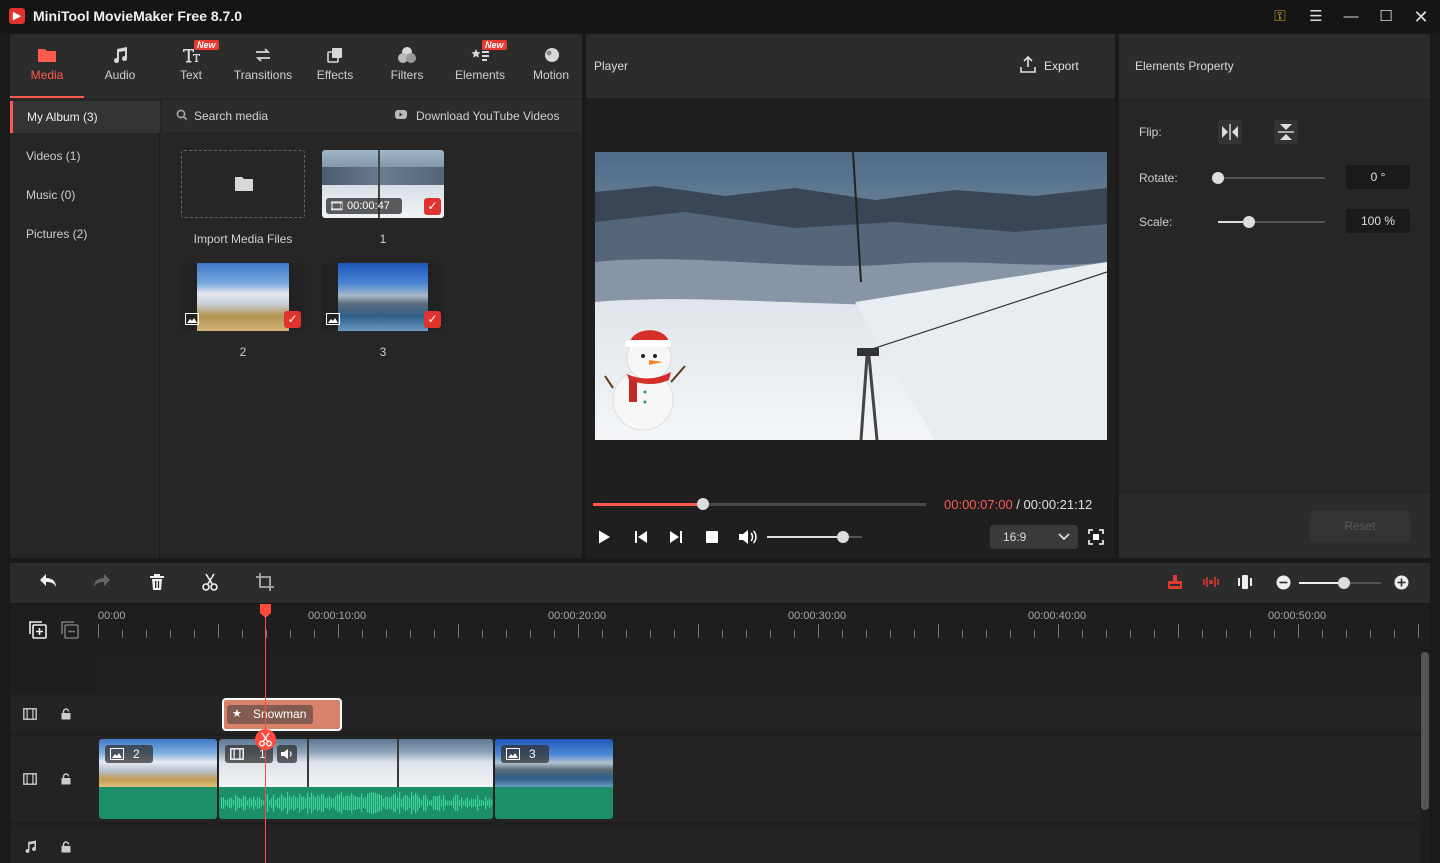  I want to click on tab-effects: Effects, so click(335, 66).